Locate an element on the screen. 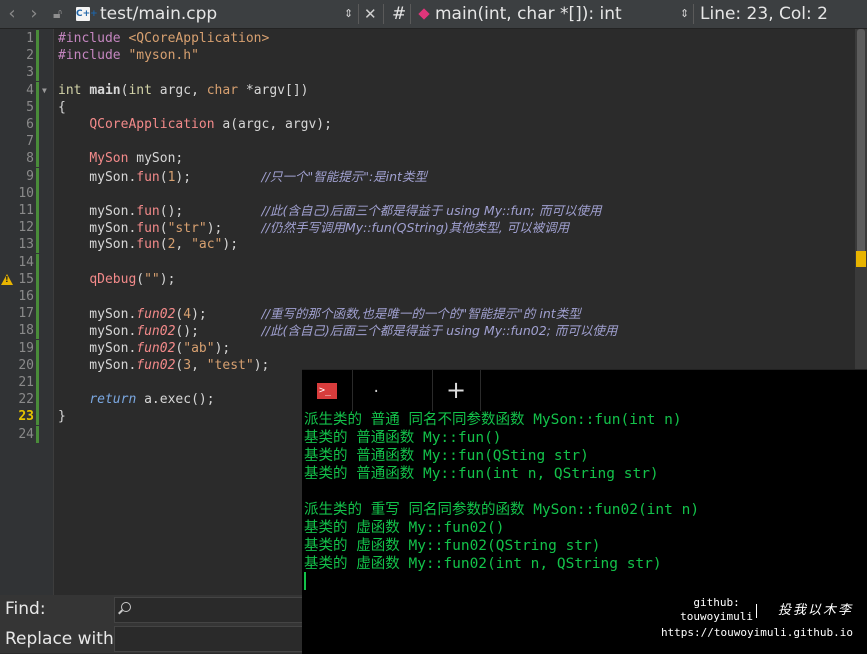 The height and width of the screenshot is (654, 867). code-token: } is located at coordinates (62, 417).